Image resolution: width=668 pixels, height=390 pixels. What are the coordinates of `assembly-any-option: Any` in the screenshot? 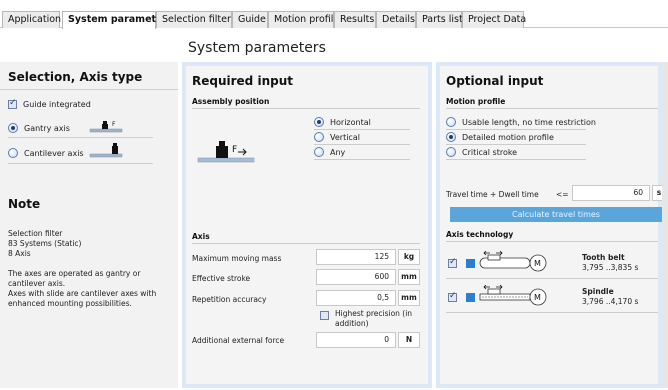 It's located at (329, 152).